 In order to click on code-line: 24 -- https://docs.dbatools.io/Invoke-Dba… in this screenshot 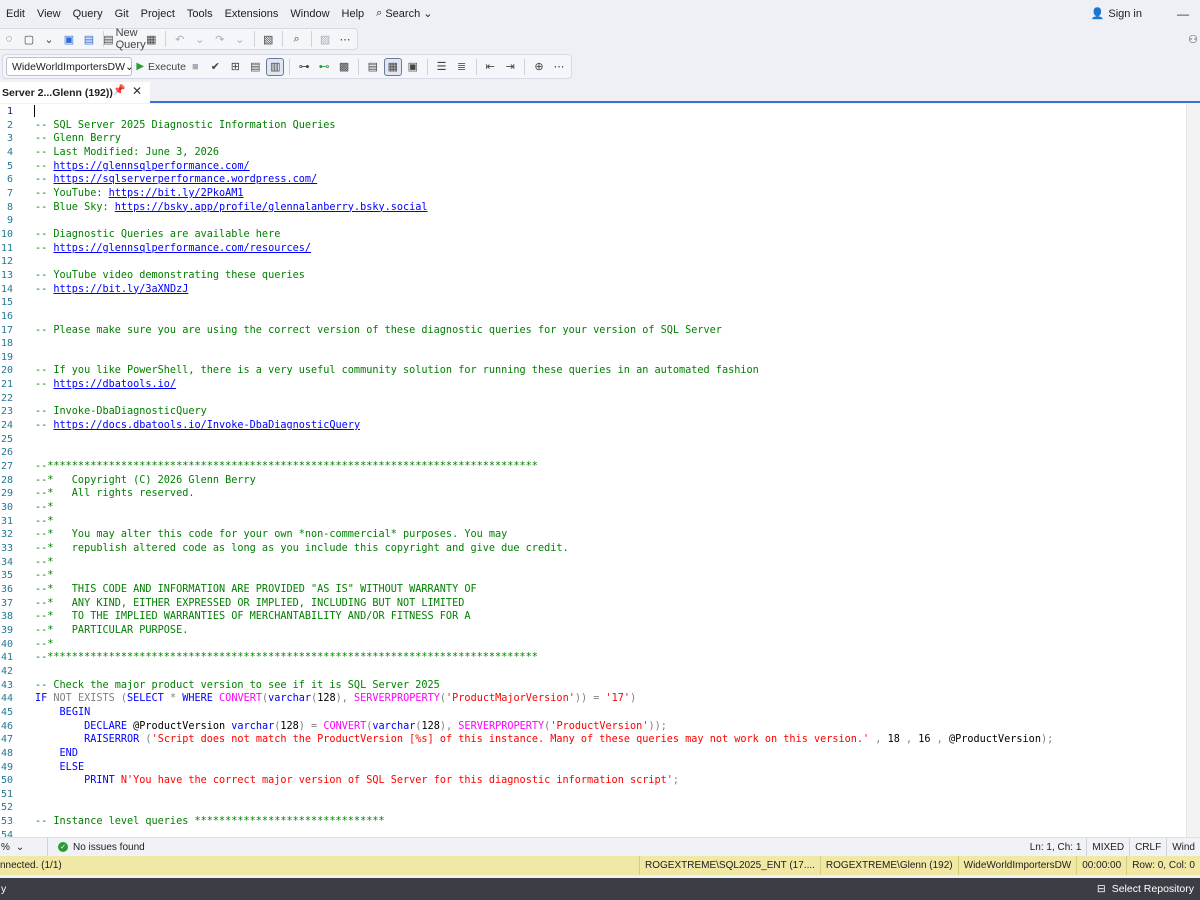, I will do `click(593, 426)`.